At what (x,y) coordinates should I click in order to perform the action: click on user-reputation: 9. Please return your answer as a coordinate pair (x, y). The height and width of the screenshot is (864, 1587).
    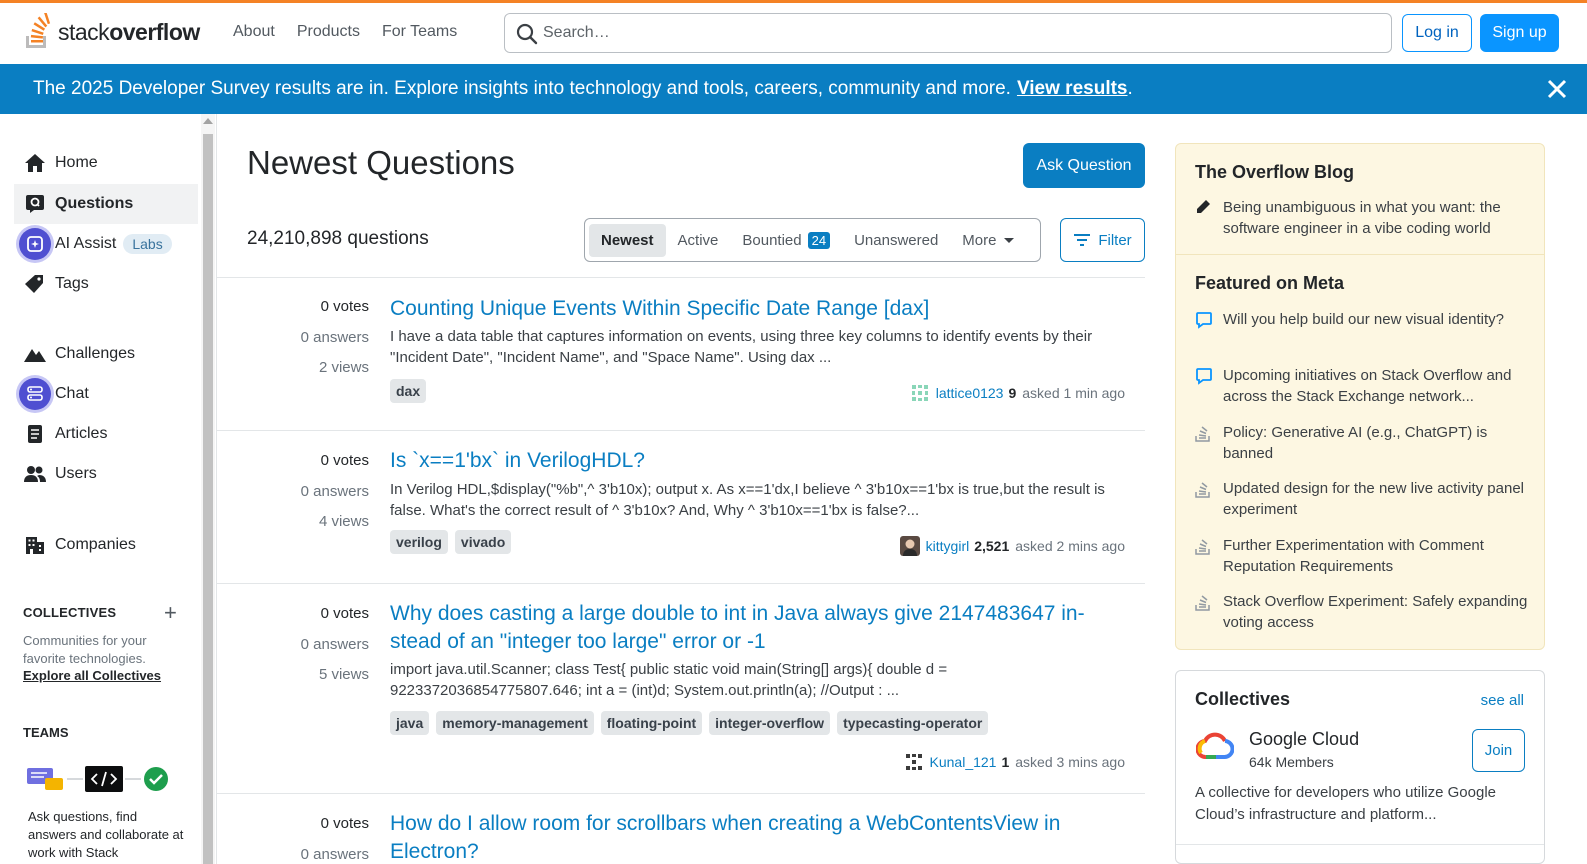
    Looking at the image, I should click on (1012, 393).